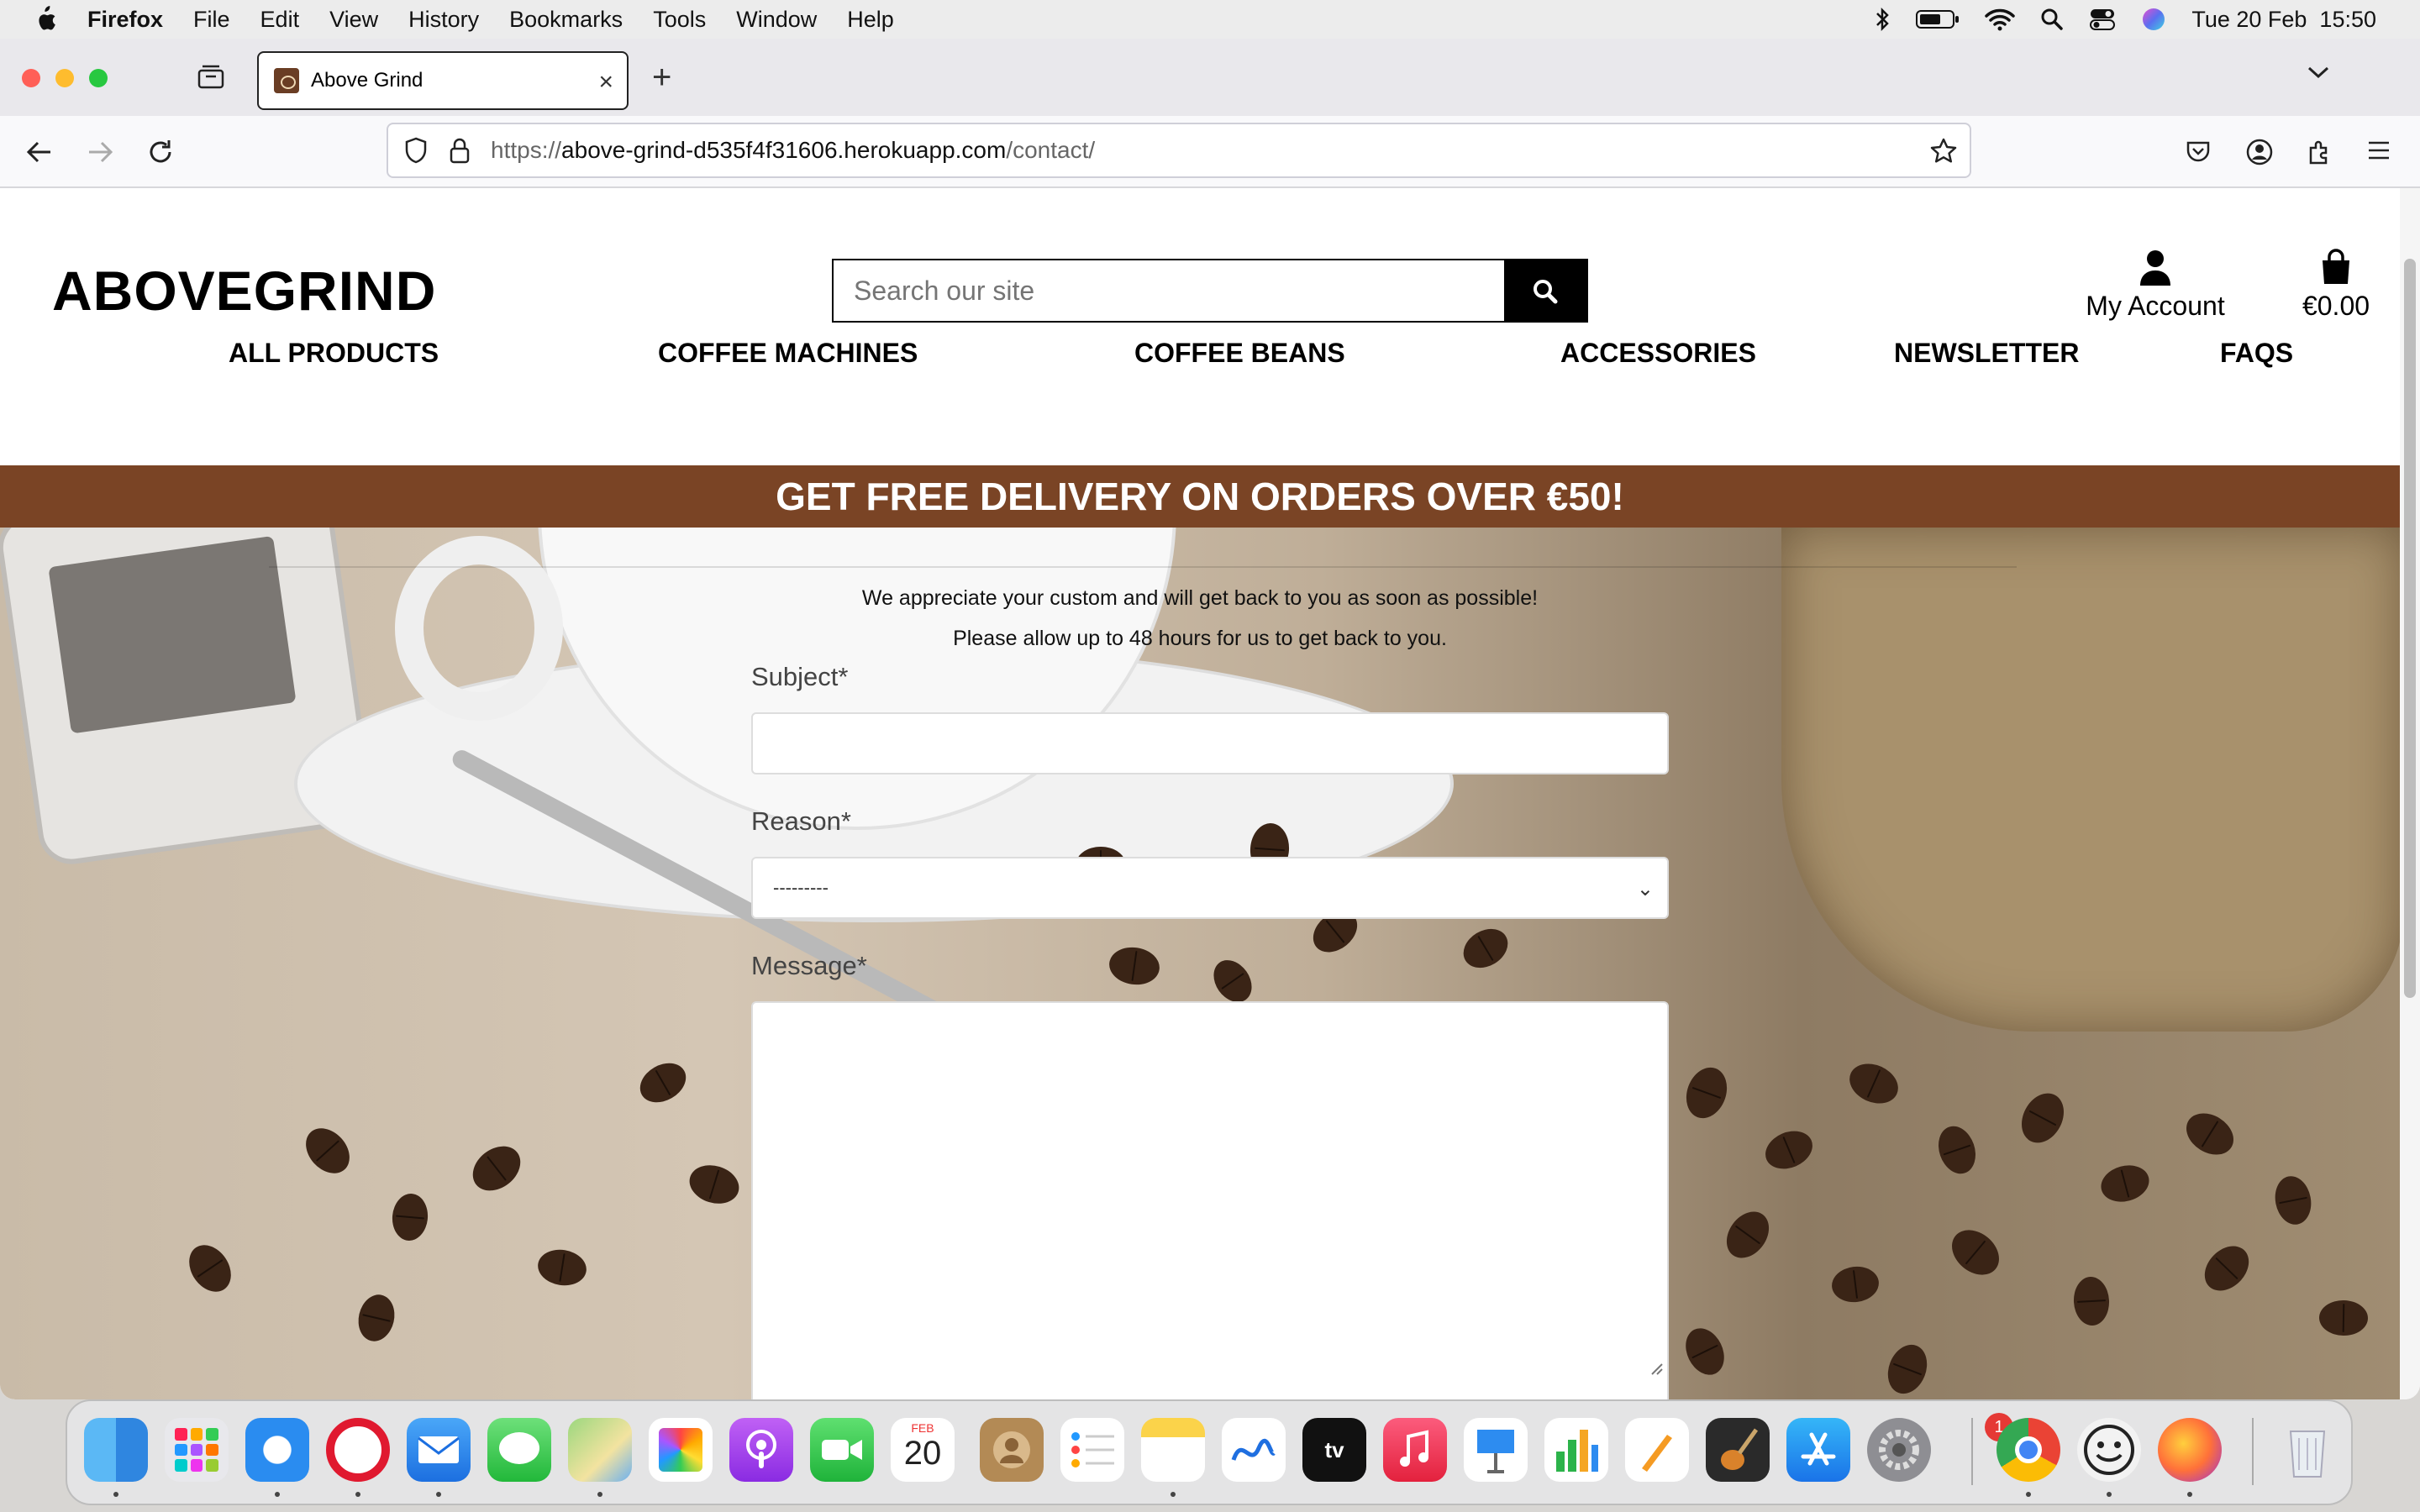 The height and width of the screenshot is (1512, 2420). I want to click on back-arrow-icon, so click(39, 152).